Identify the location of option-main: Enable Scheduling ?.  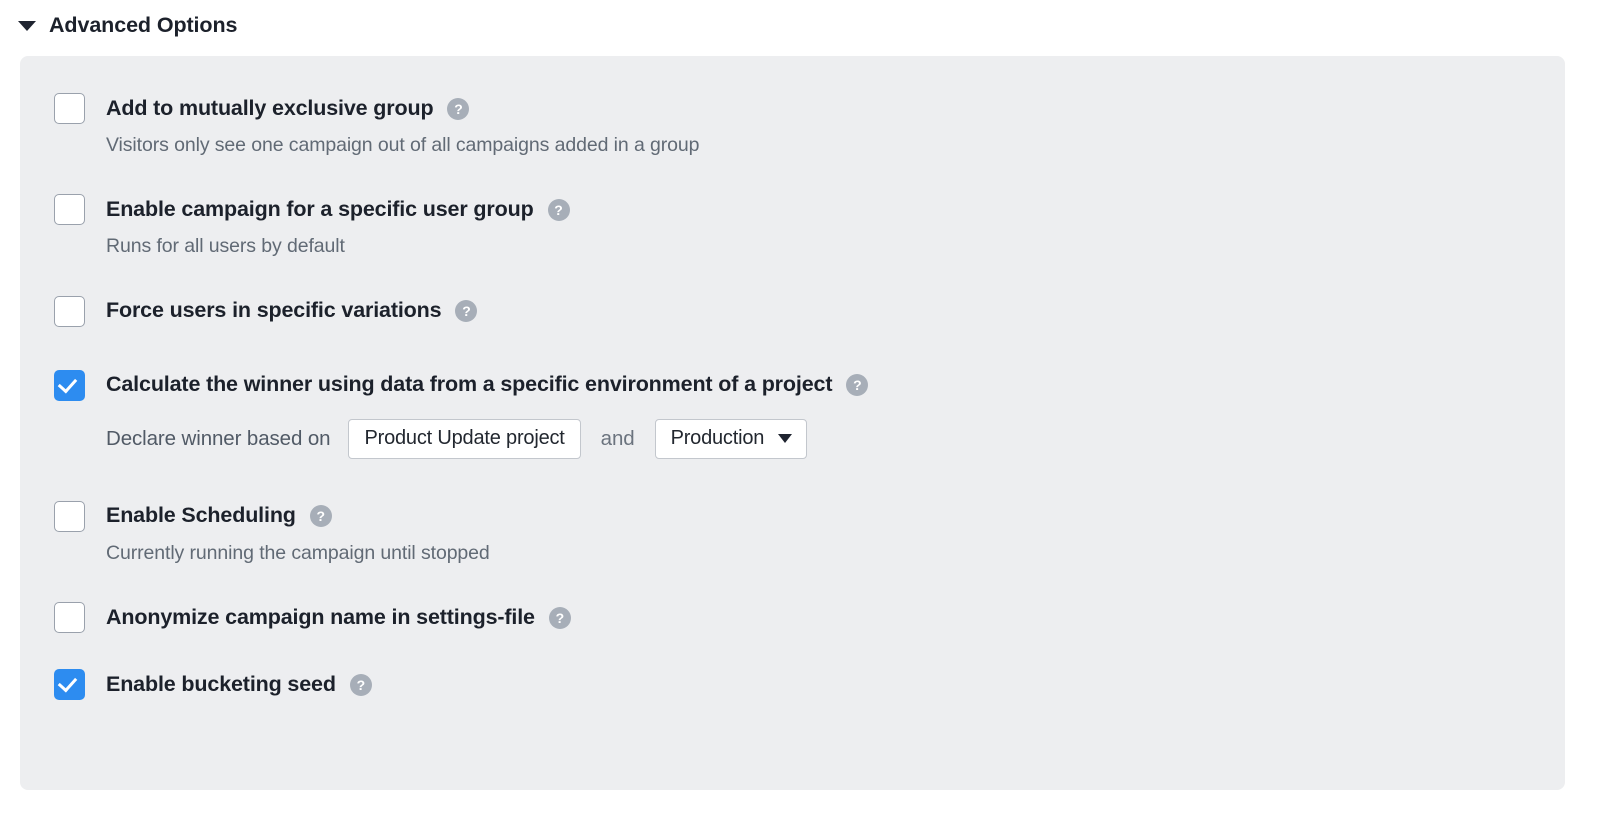
(799, 516).